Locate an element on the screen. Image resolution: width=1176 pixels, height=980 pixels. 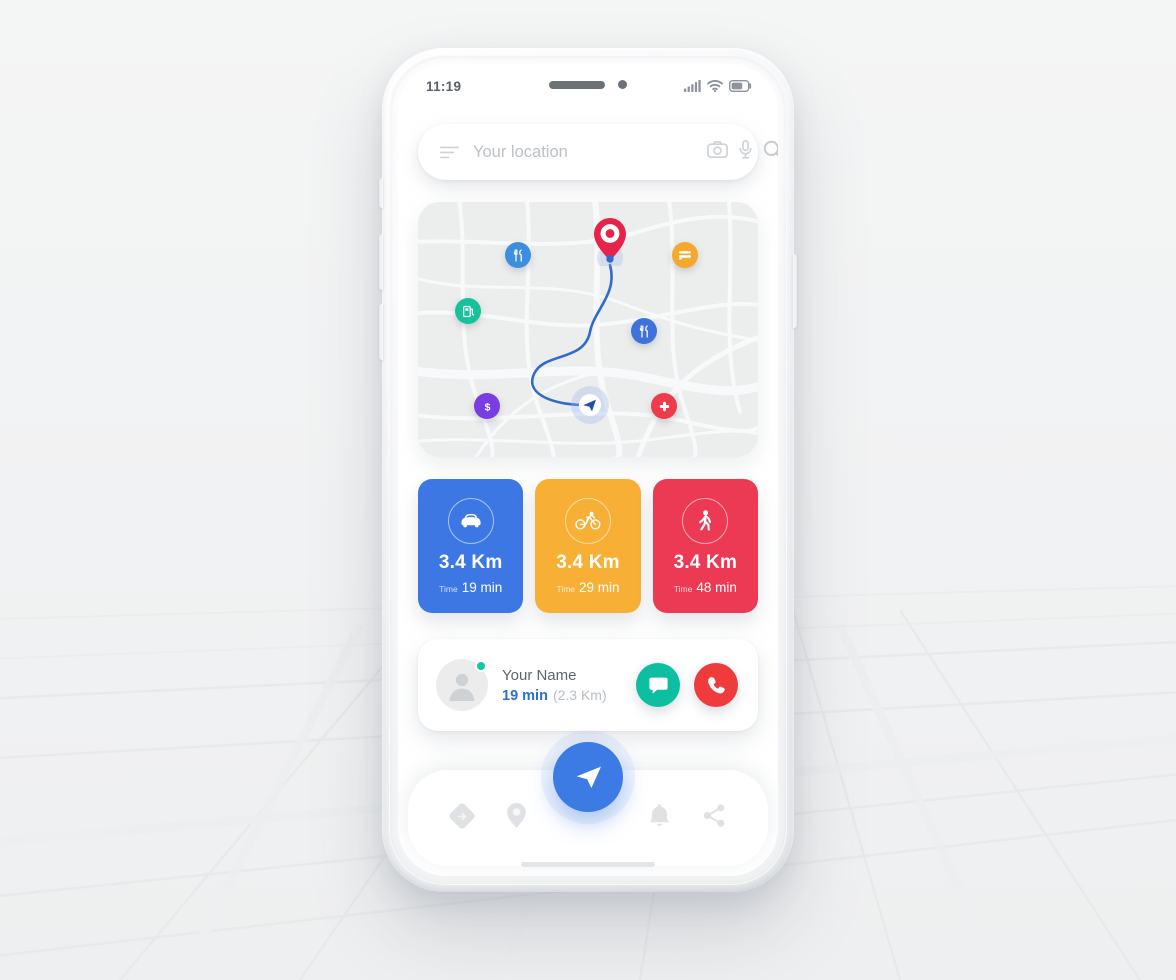
transport-time-value: 19 min is located at coordinates (482, 587).